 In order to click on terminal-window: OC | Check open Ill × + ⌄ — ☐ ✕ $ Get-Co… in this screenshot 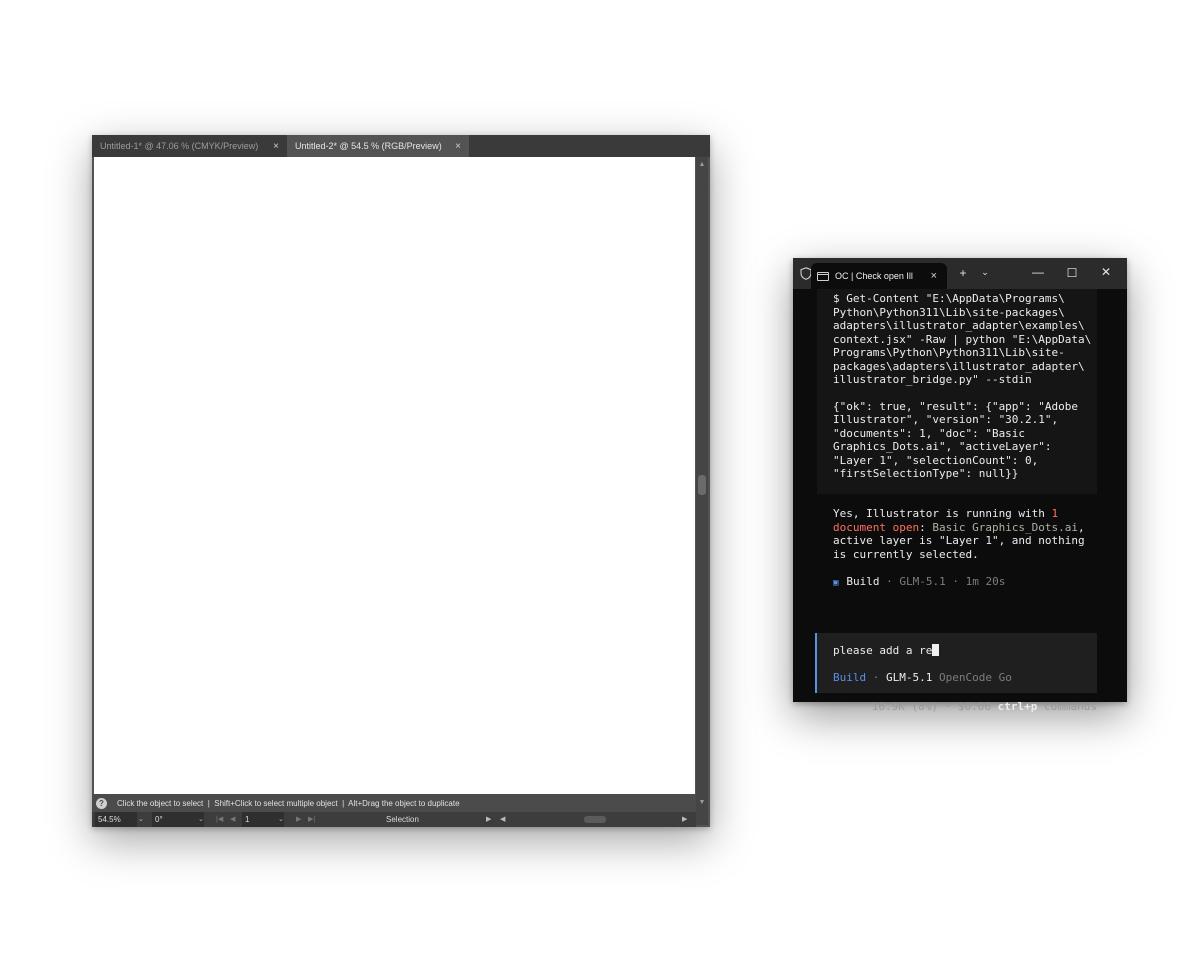, I will do `click(960, 485)`.